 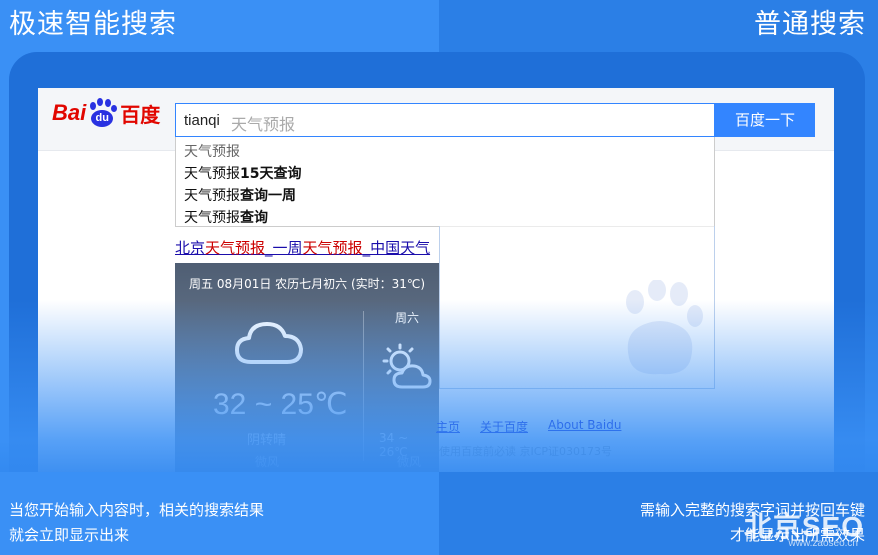 I want to click on footer-icp-text: 使用百度前必读 京ICP证030173号, so click(x=526, y=451).